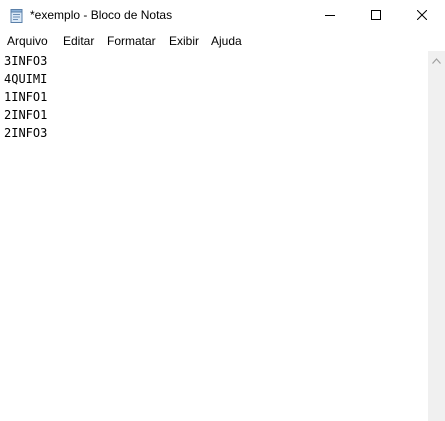  What do you see at coordinates (26, 79) in the screenshot?
I see `editor-line: 4QUIMI` at bounding box center [26, 79].